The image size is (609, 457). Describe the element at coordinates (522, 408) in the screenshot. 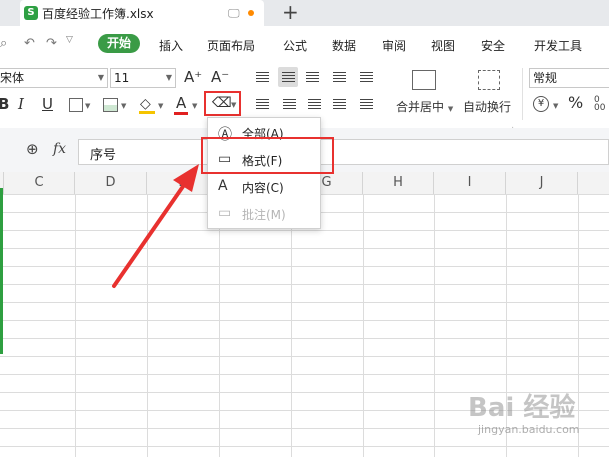

I see `watermark-logo: Bai 经验` at that location.